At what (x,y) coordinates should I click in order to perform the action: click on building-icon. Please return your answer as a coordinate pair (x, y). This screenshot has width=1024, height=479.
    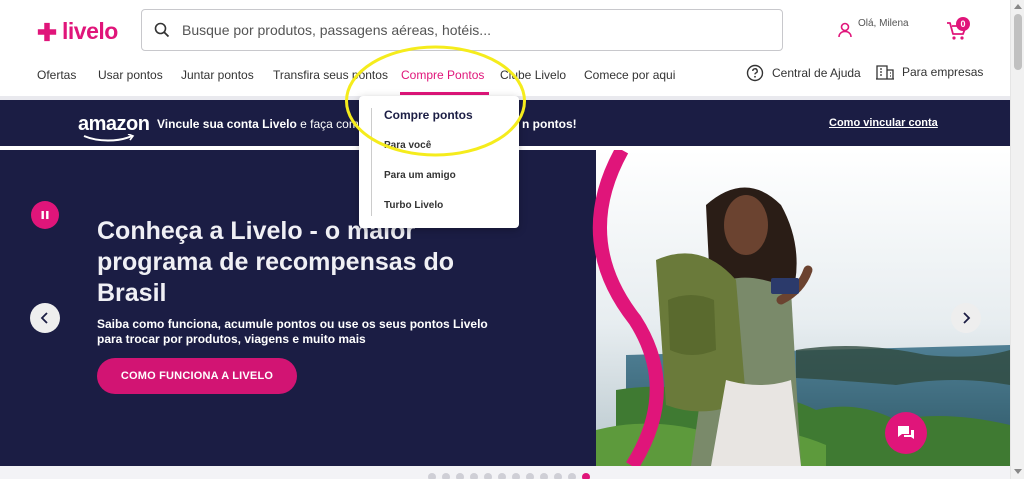
    Looking at the image, I should click on (885, 72).